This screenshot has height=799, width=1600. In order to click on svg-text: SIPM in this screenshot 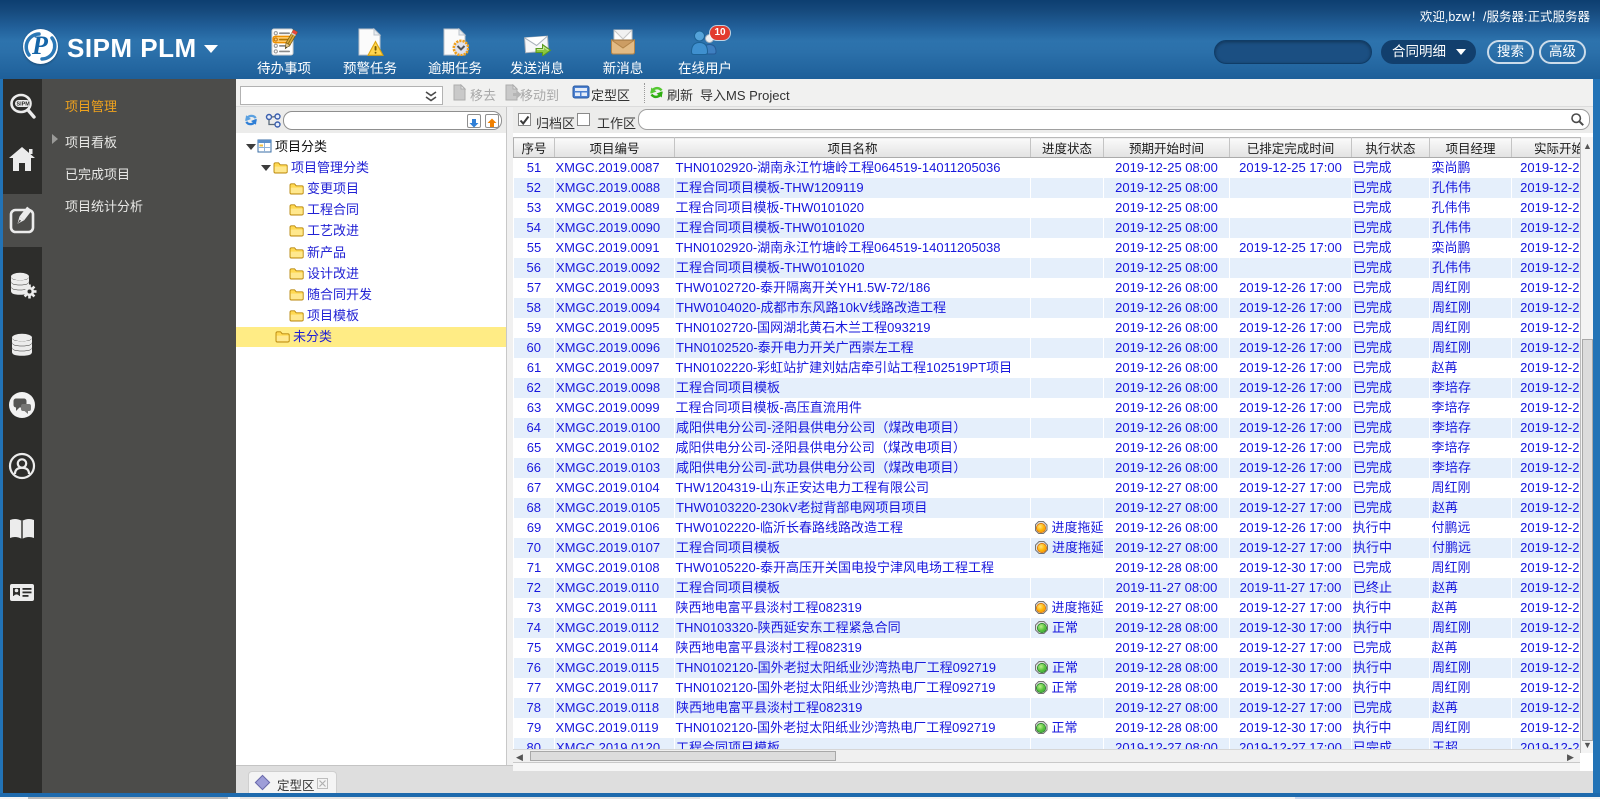, I will do `click(24, 105)`.